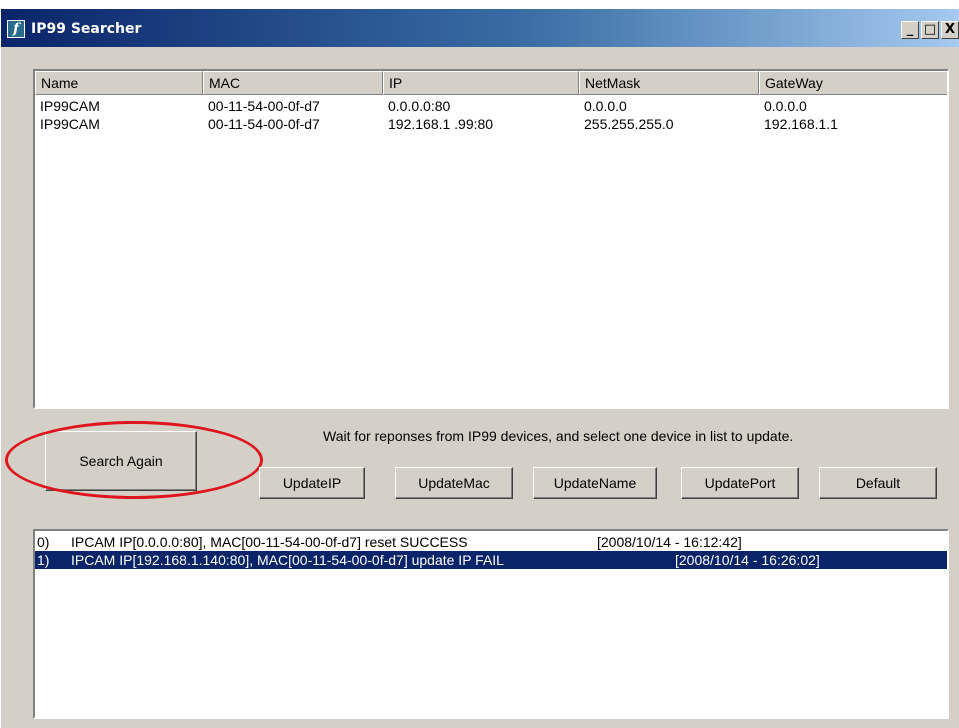 The width and height of the screenshot is (959, 728). What do you see at coordinates (853, 83) in the screenshot?
I see `column-header-gateway: GateWay` at bounding box center [853, 83].